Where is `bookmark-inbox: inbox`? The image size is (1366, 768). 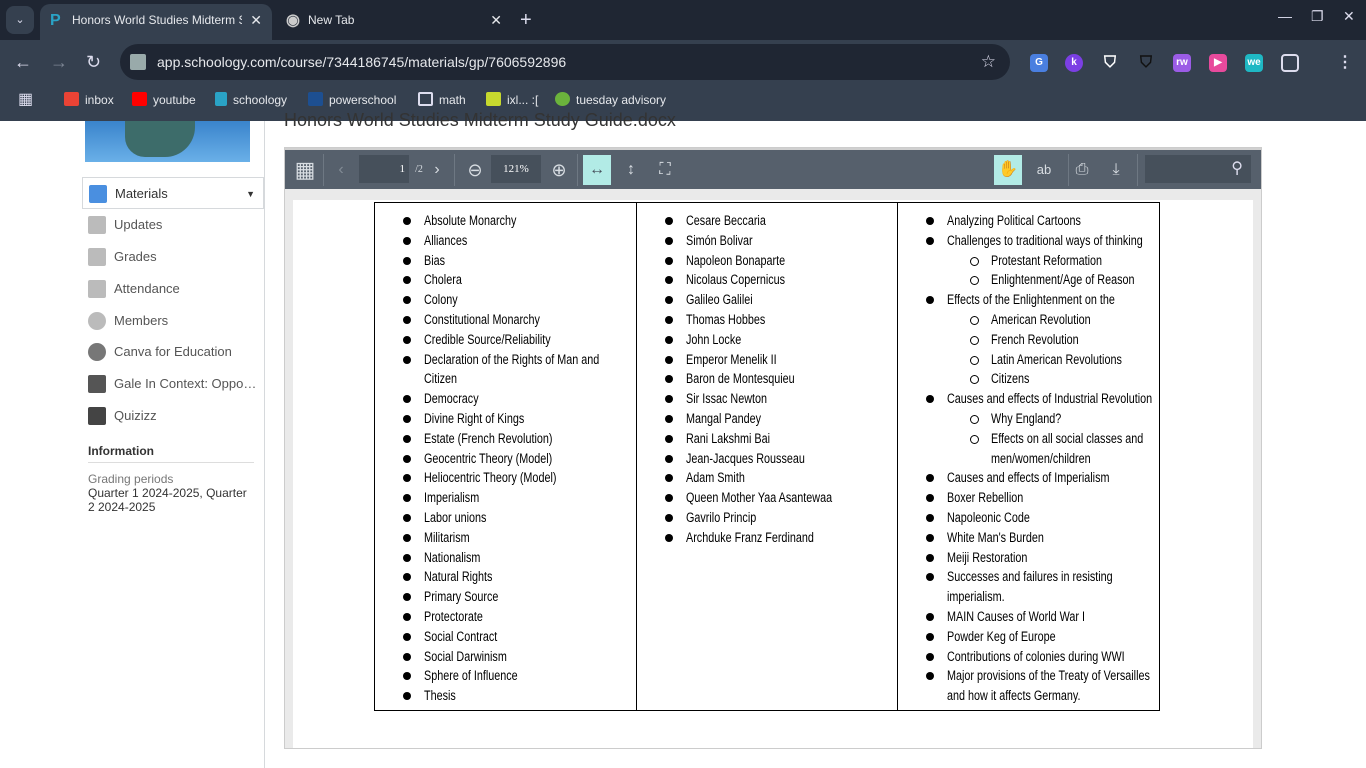 bookmark-inbox: inbox is located at coordinates (89, 100).